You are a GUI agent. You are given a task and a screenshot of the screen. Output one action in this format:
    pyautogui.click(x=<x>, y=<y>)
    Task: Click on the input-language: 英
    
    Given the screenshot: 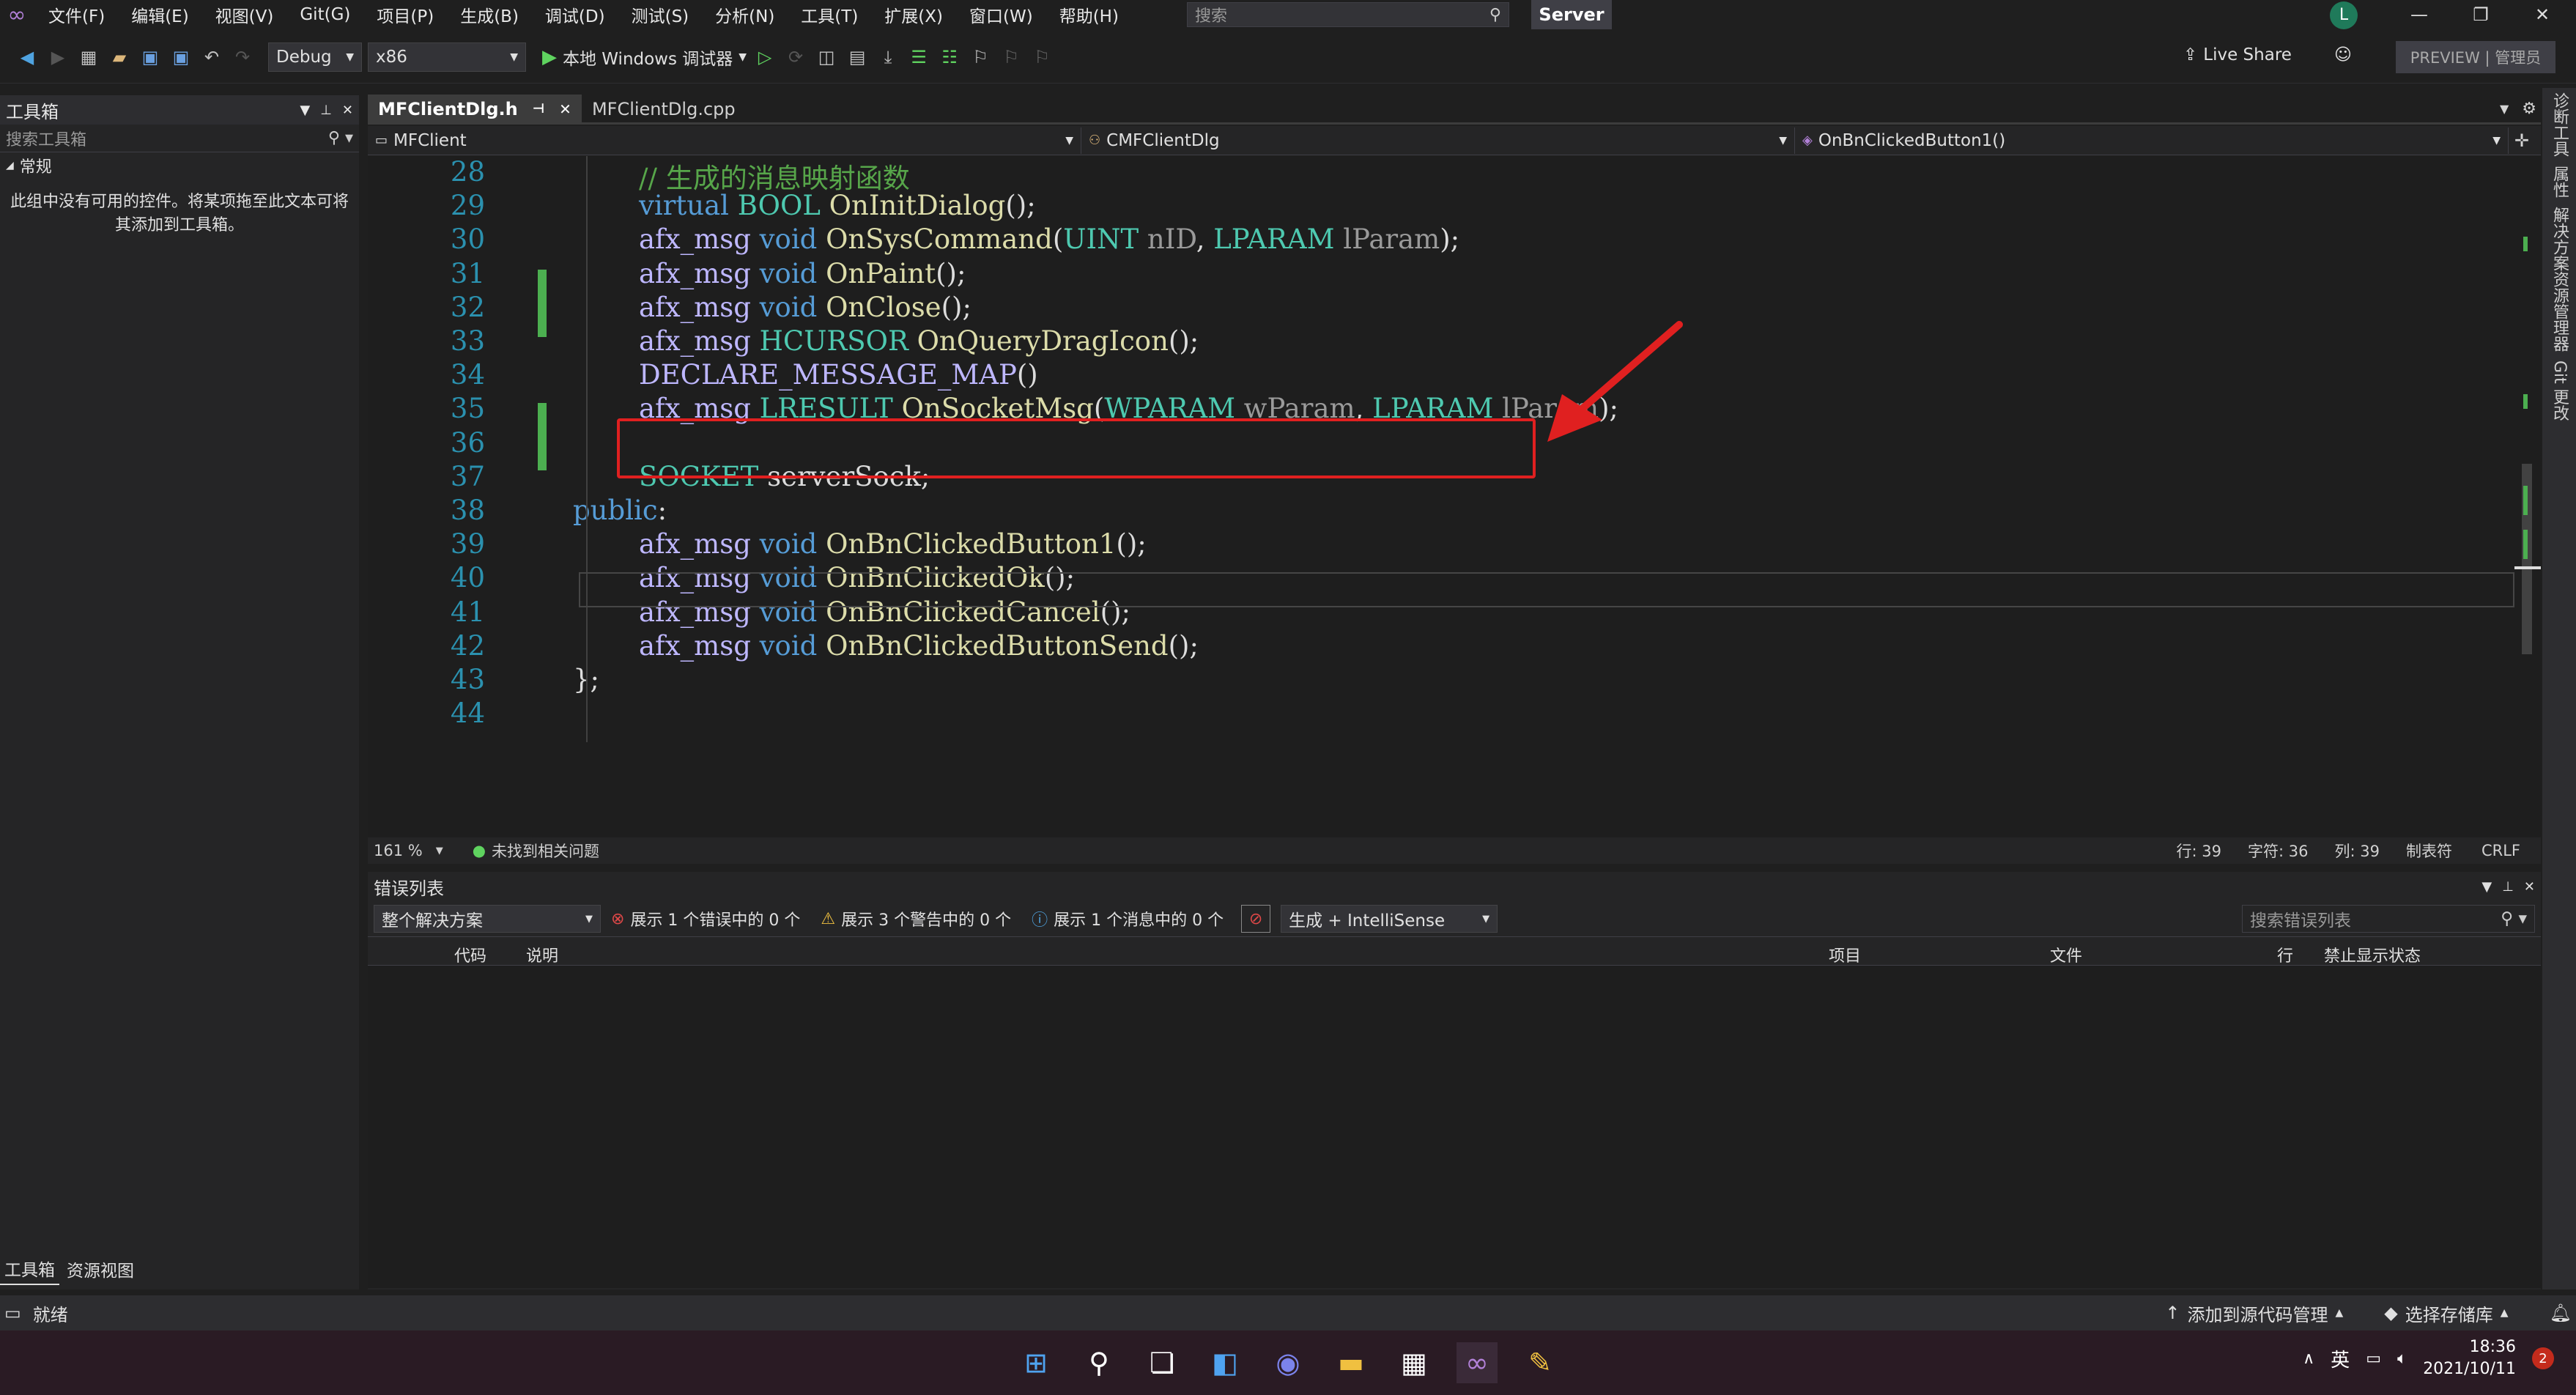 What is the action you would take?
    pyautogui.click(x=2340, y=1358)
    